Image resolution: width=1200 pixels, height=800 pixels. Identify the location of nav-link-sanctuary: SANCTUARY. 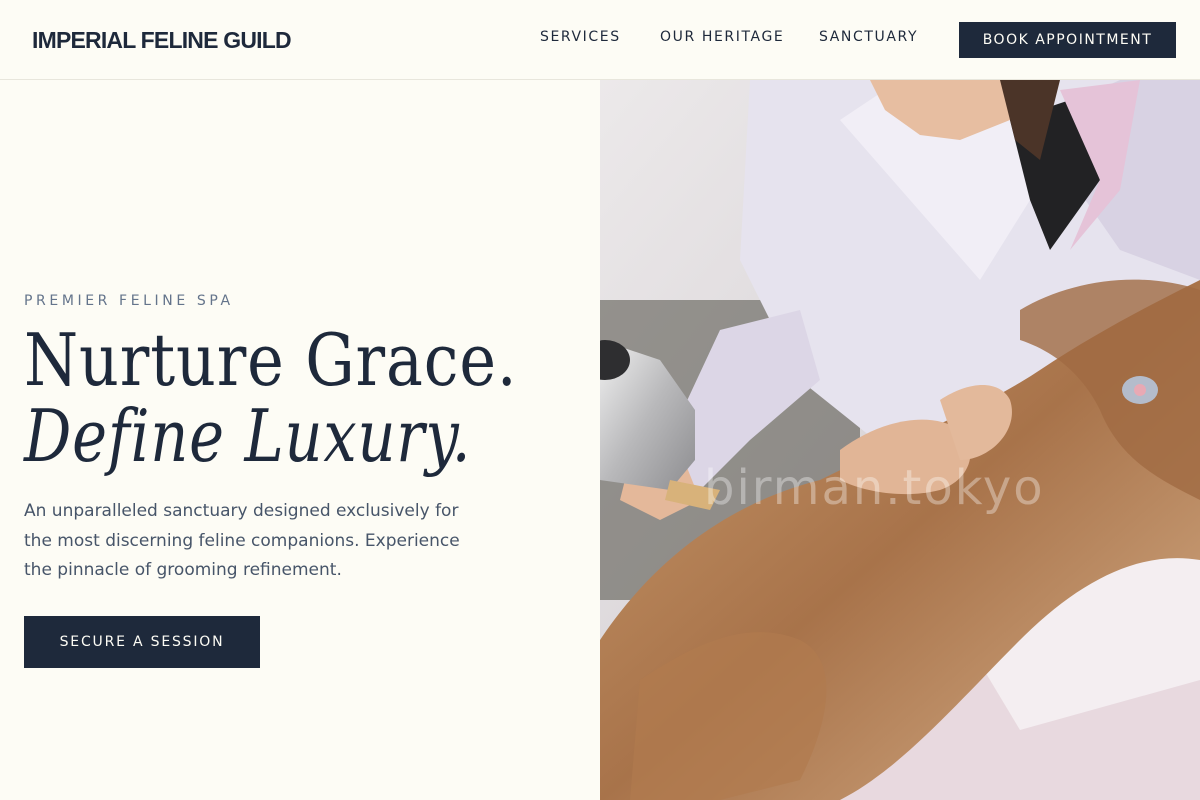
(868, 37).